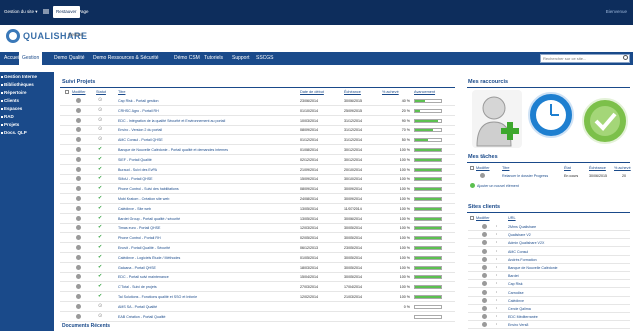  Describe the element at coordinates (207, 140) in the screenshot. I see `project-title: AMC Consul - Portail QHSE` at that location.